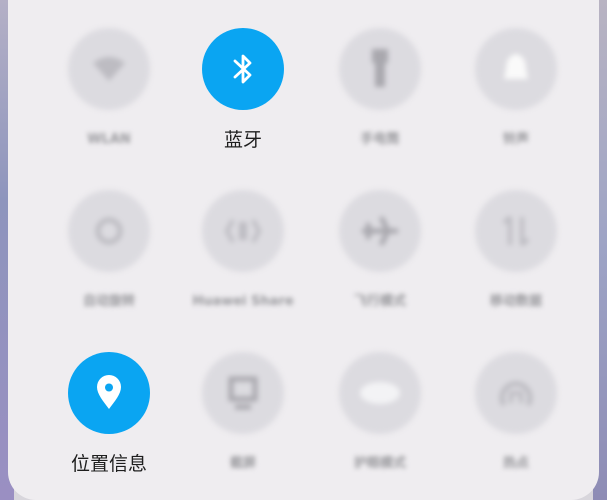 The height and width of the screenshot is (500, 607). What do you see at coordinates (109, 231) in the screenshot?
I see `auto-rotate-icon` at bounding box center [109, 231].